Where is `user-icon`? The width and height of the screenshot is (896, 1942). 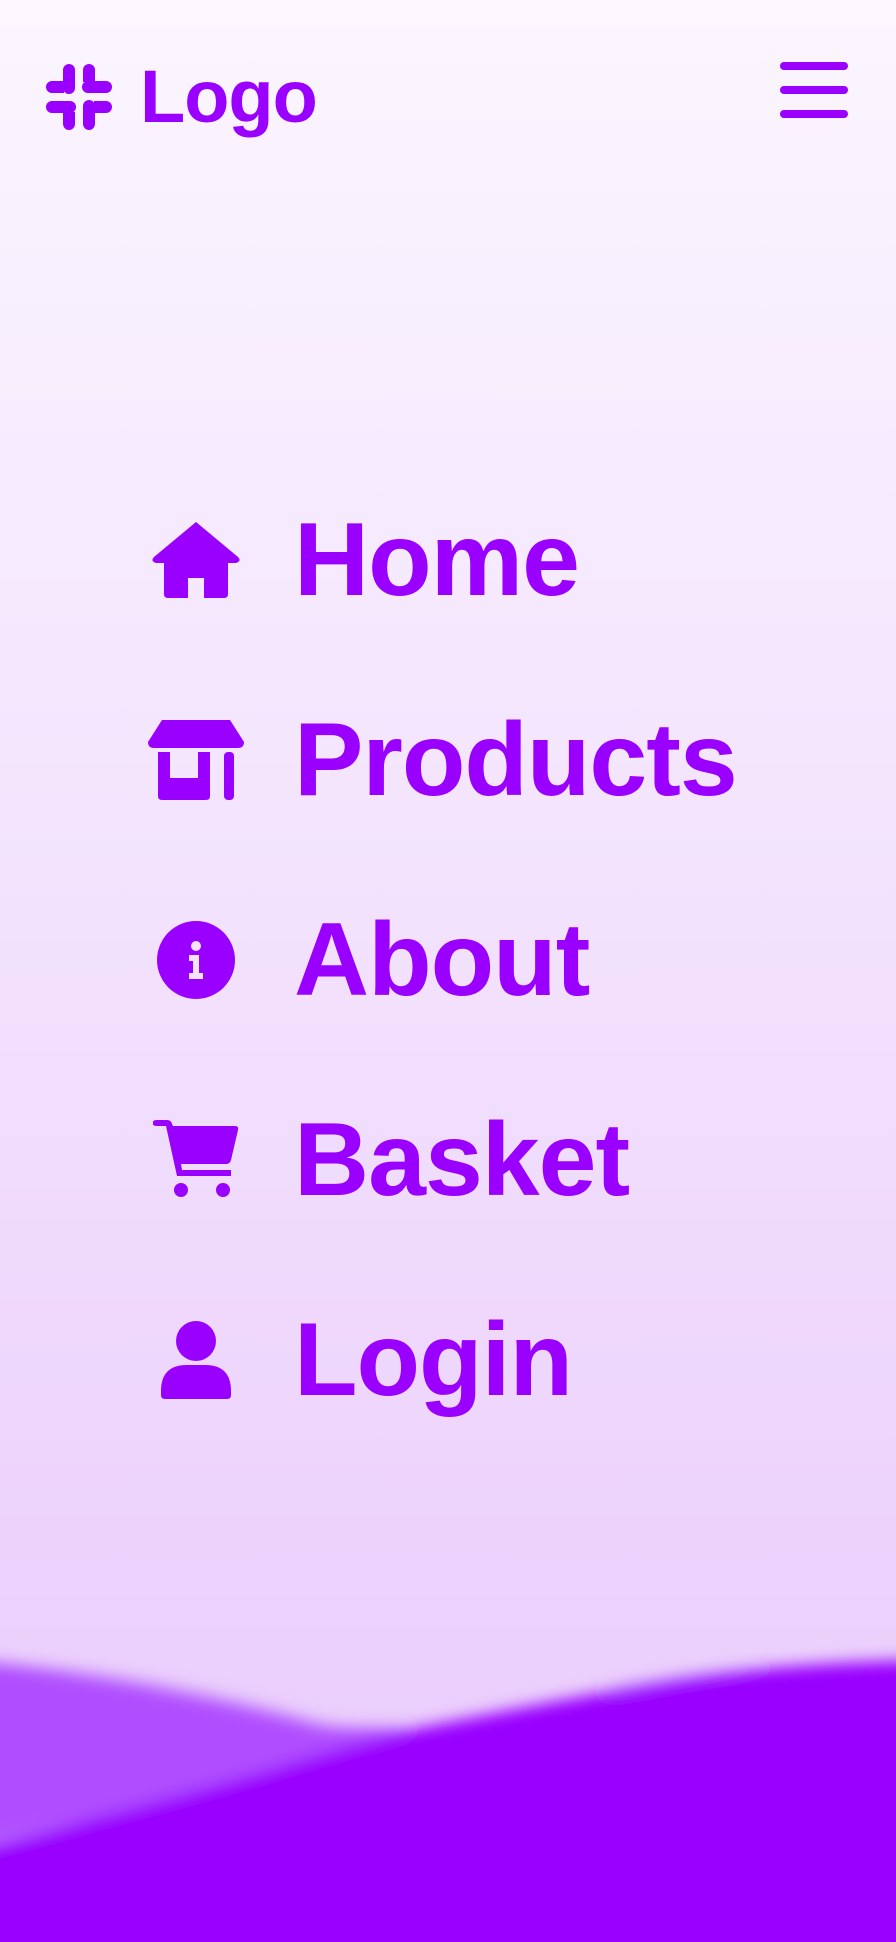 user-icon is located at coordinates (196, 1360).